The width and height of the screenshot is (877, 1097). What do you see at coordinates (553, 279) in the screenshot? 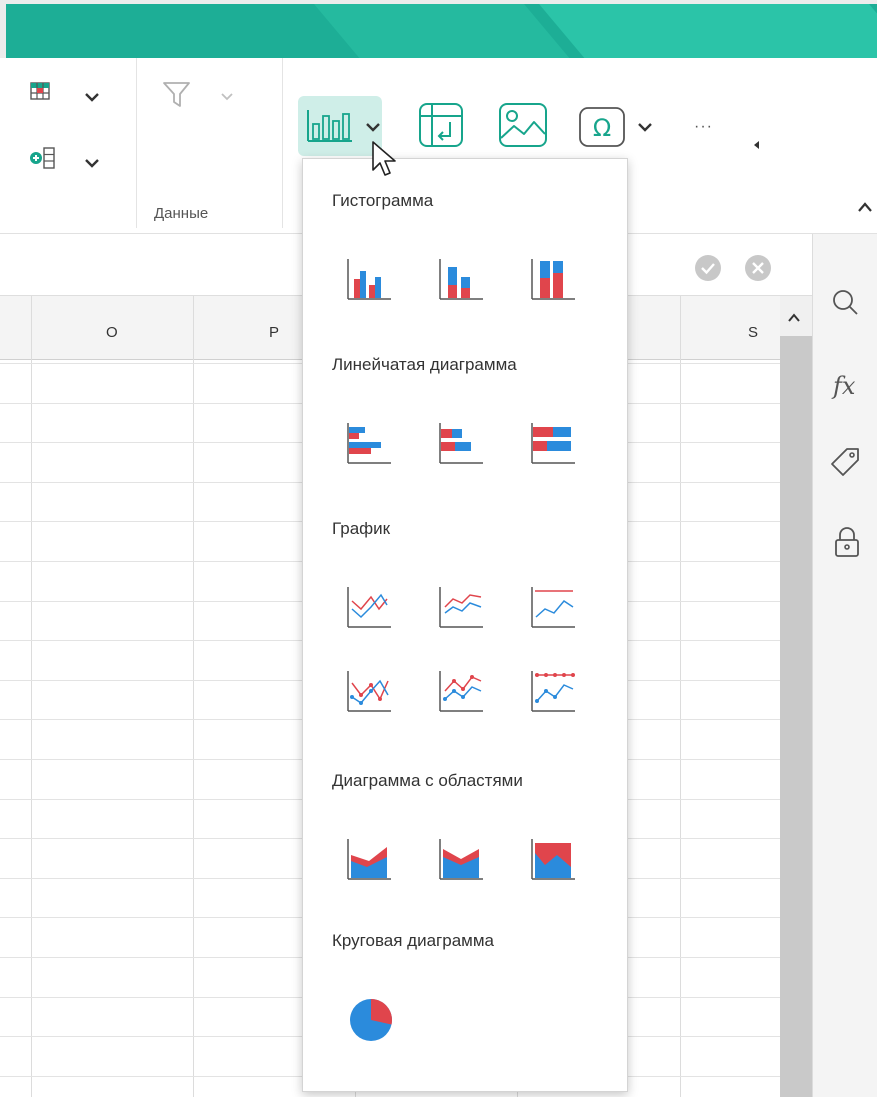
I see `stacked-100-column-icon` at bounding box center [553, 279].